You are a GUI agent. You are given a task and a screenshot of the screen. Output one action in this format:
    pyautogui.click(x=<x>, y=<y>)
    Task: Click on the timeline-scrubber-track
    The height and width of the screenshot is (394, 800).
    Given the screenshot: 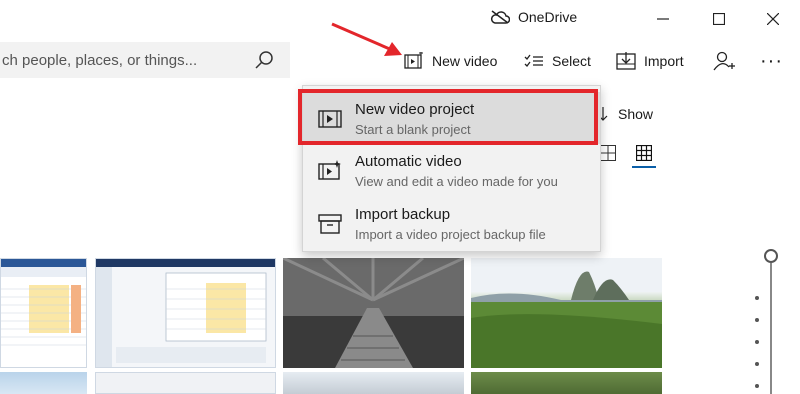 What is the action you would take?
    pyautogui.click(x=771, y=328)
    